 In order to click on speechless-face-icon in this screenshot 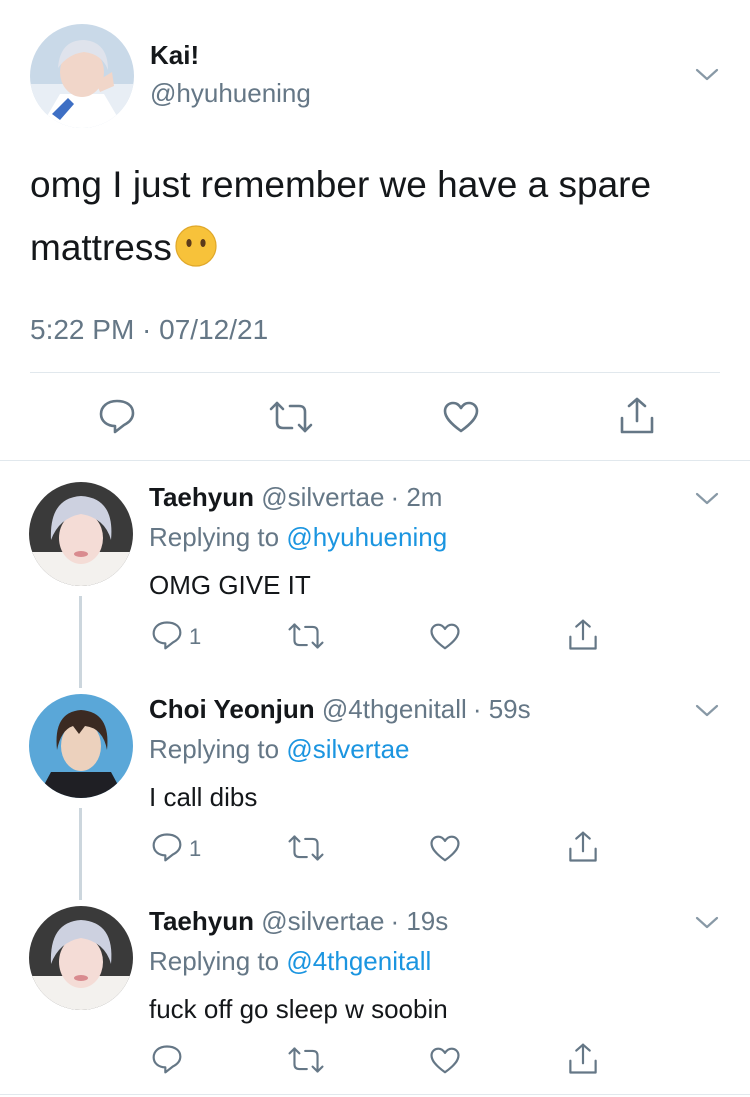, I will do `click(196, 246)`.